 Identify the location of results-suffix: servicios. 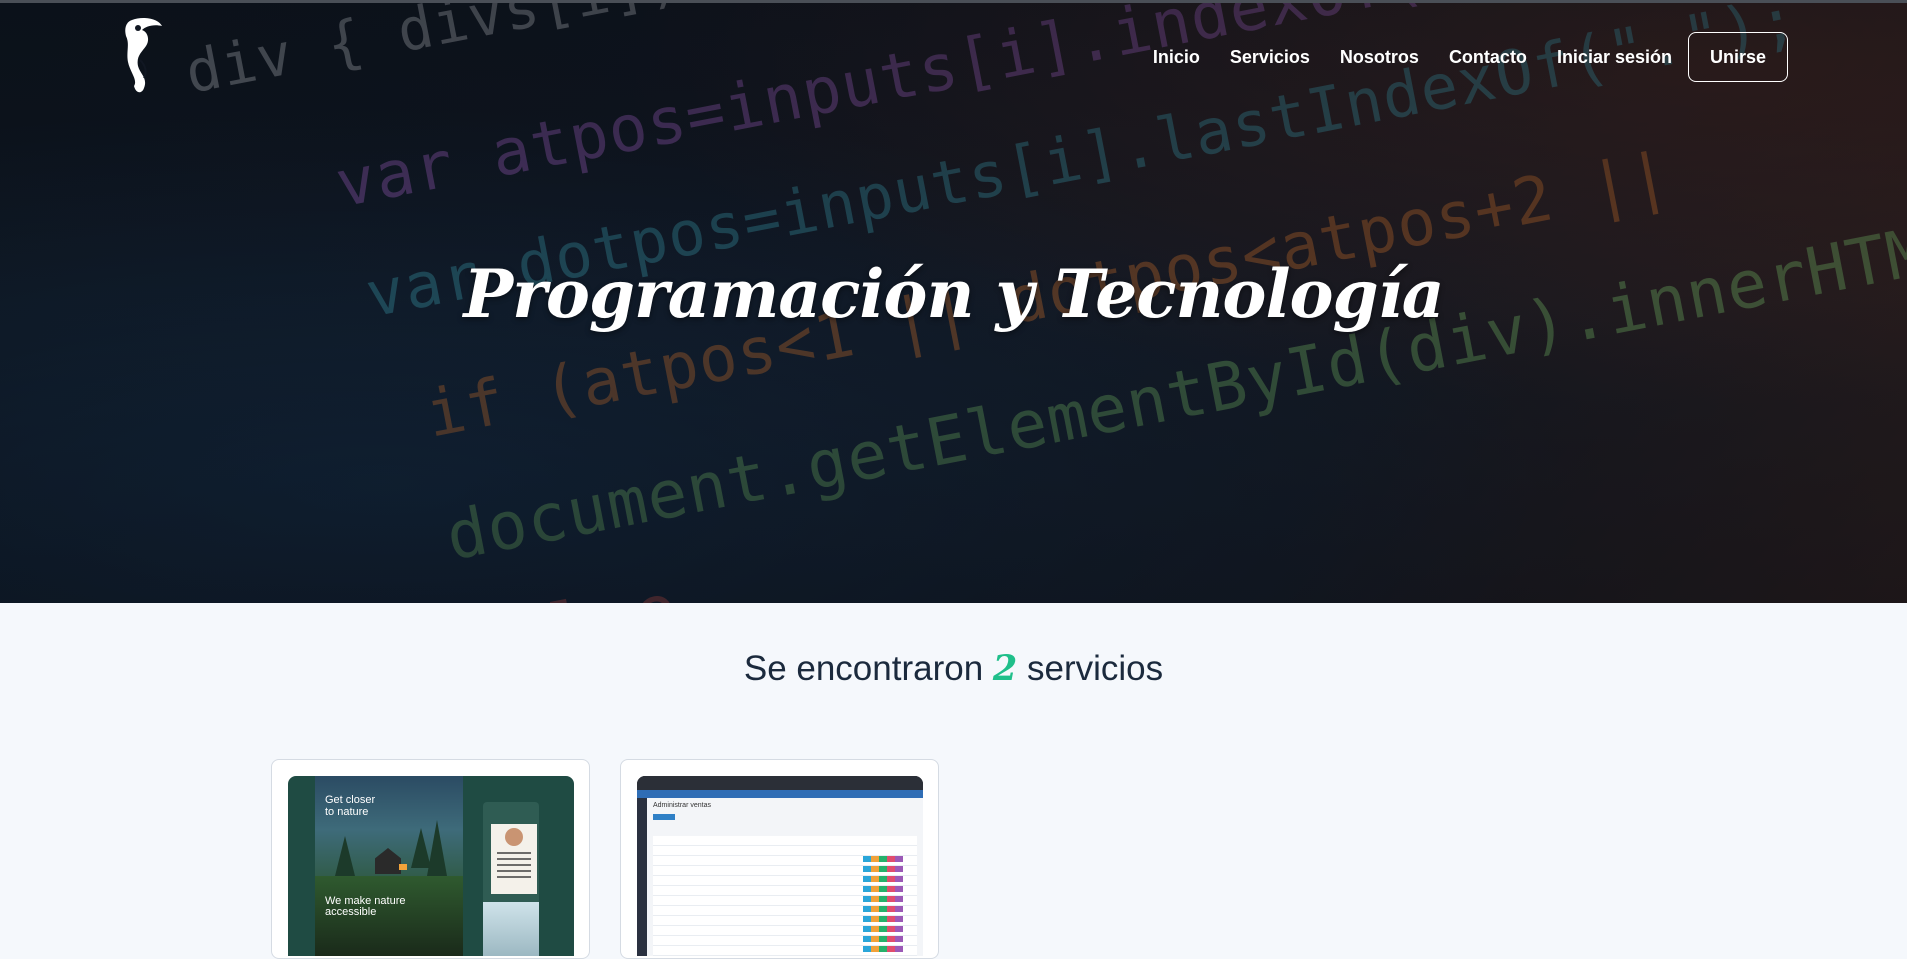
(1095, 668).